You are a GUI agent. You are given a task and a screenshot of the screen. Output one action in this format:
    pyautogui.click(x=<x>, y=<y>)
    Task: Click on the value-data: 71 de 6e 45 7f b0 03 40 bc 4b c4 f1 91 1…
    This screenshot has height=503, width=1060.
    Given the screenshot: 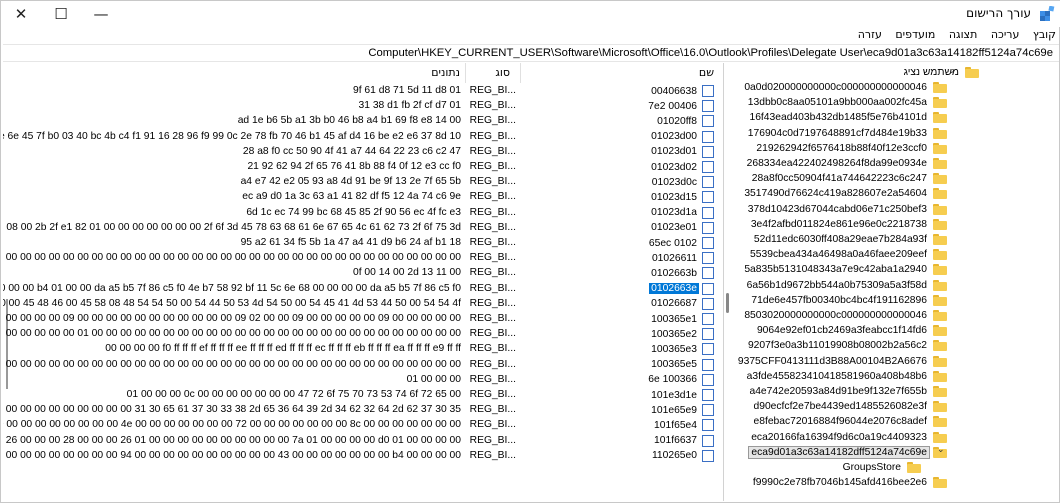 What is the action you would take?
    pyautogui.click(x=232, y=136)
    